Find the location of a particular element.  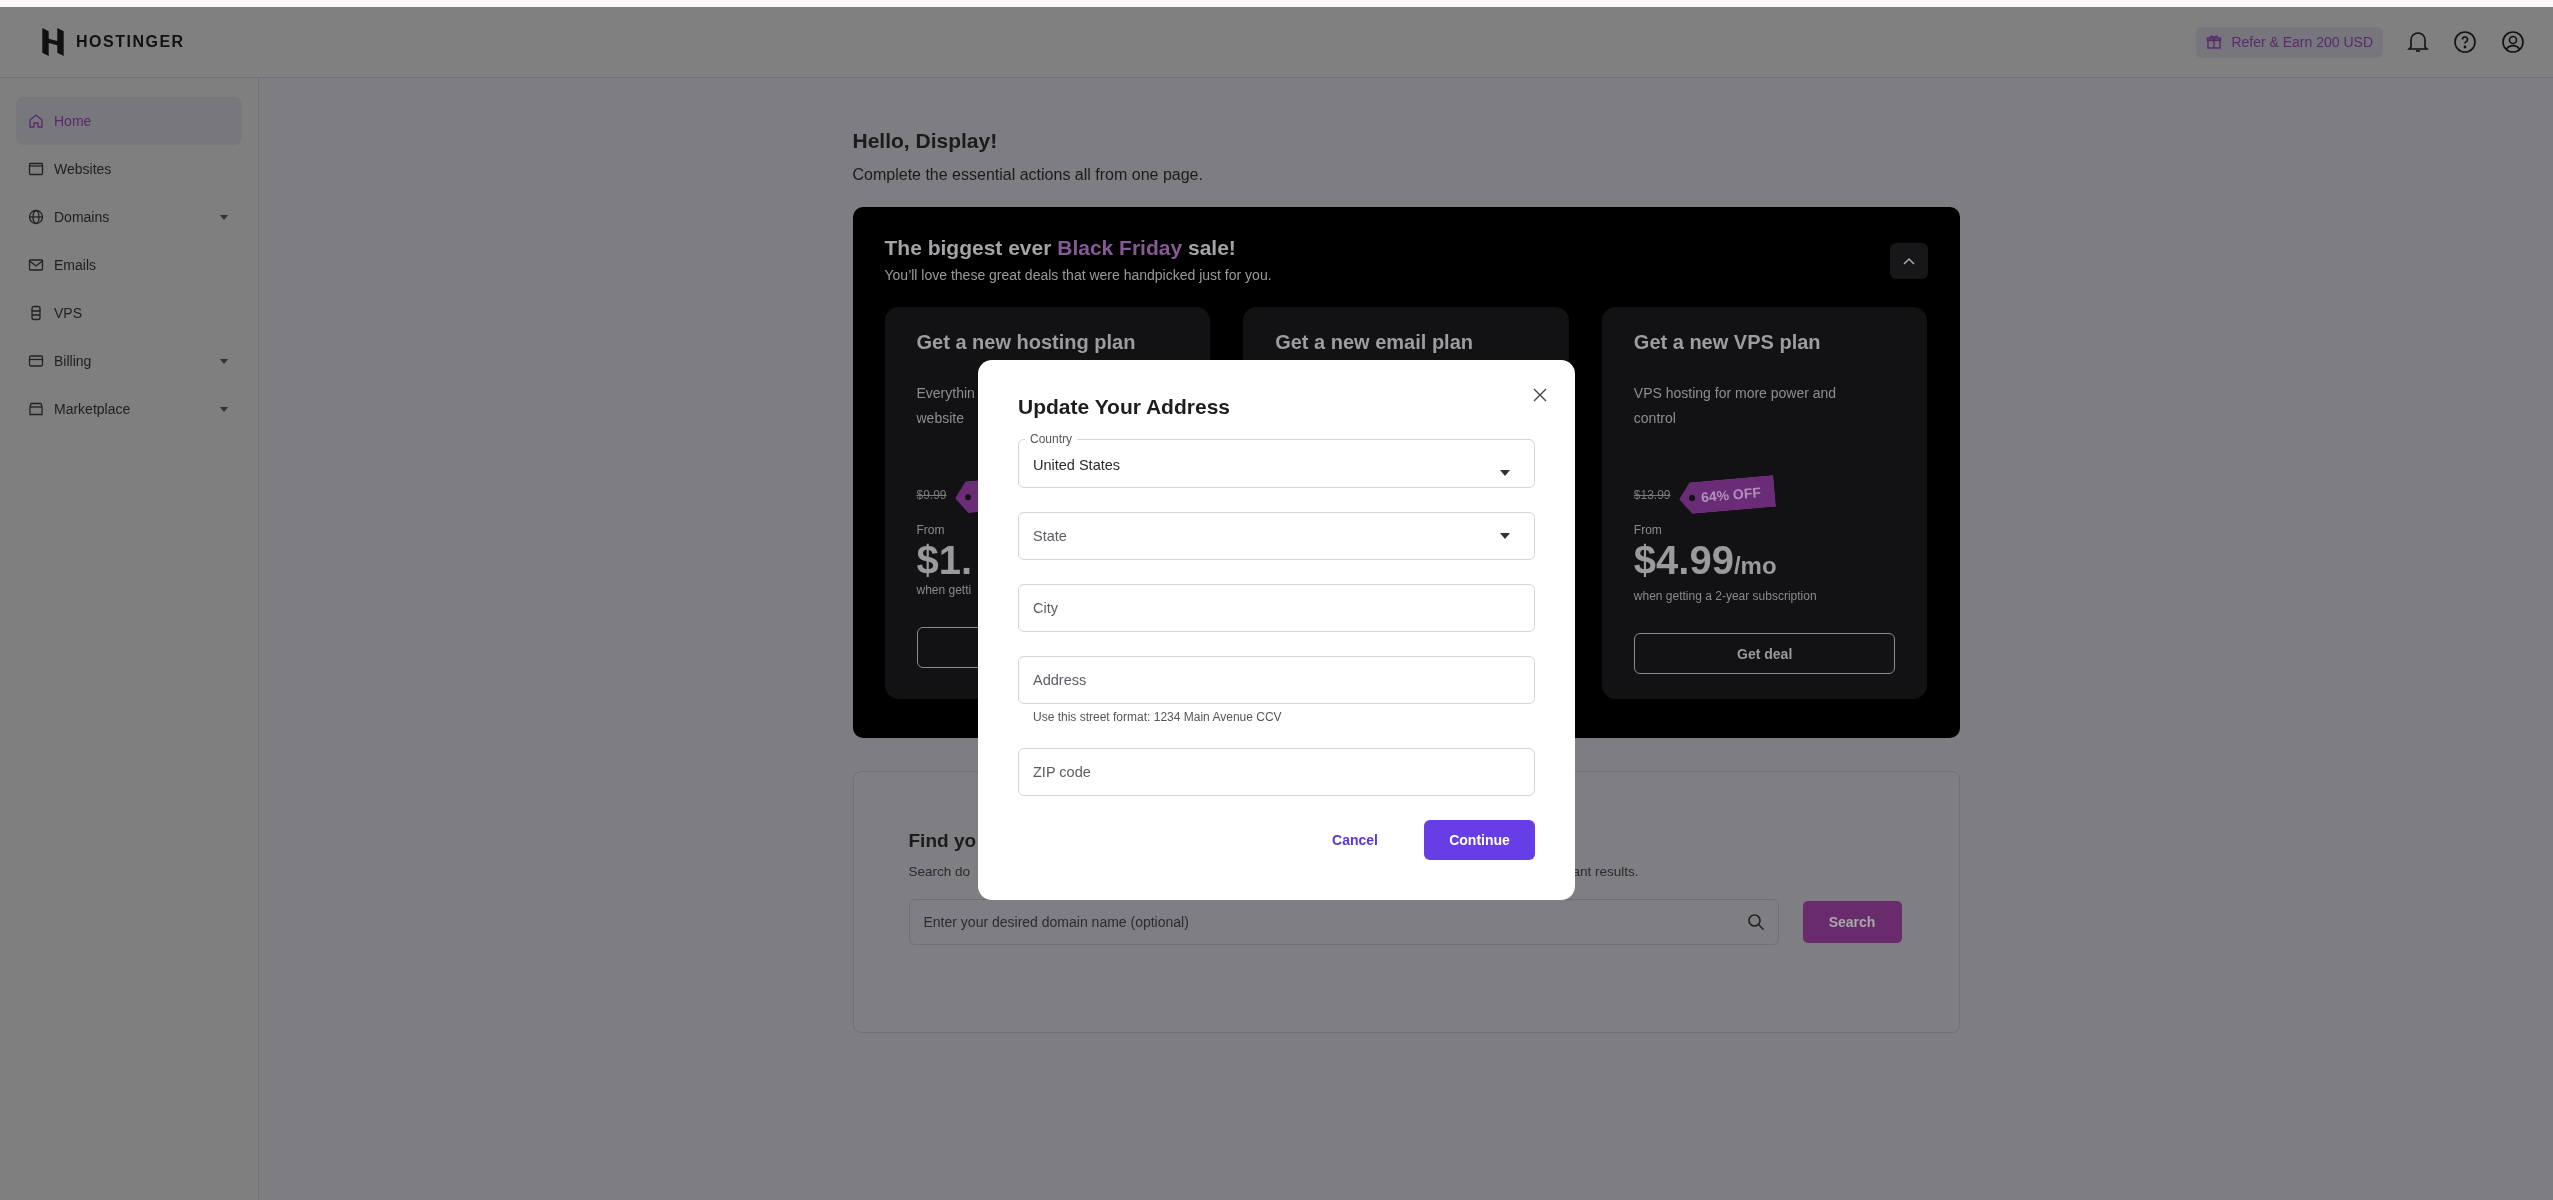

globe-icon is located at coordinates (36, 217).